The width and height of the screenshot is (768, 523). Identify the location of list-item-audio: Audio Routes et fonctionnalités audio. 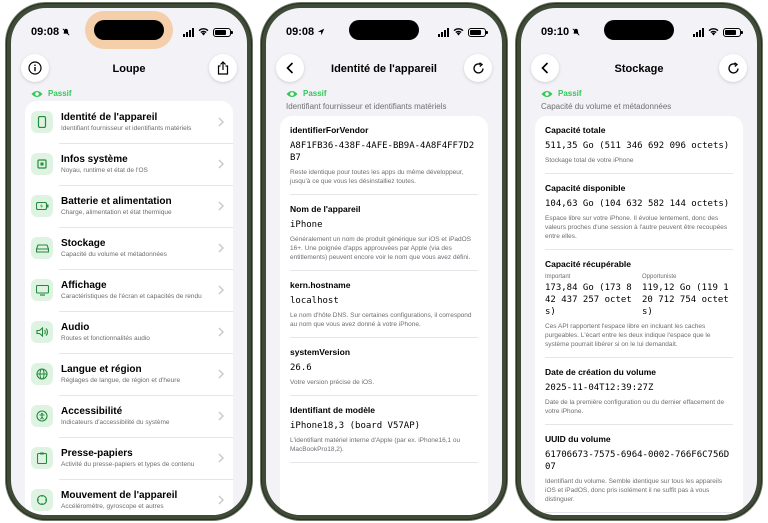
(129, 332).